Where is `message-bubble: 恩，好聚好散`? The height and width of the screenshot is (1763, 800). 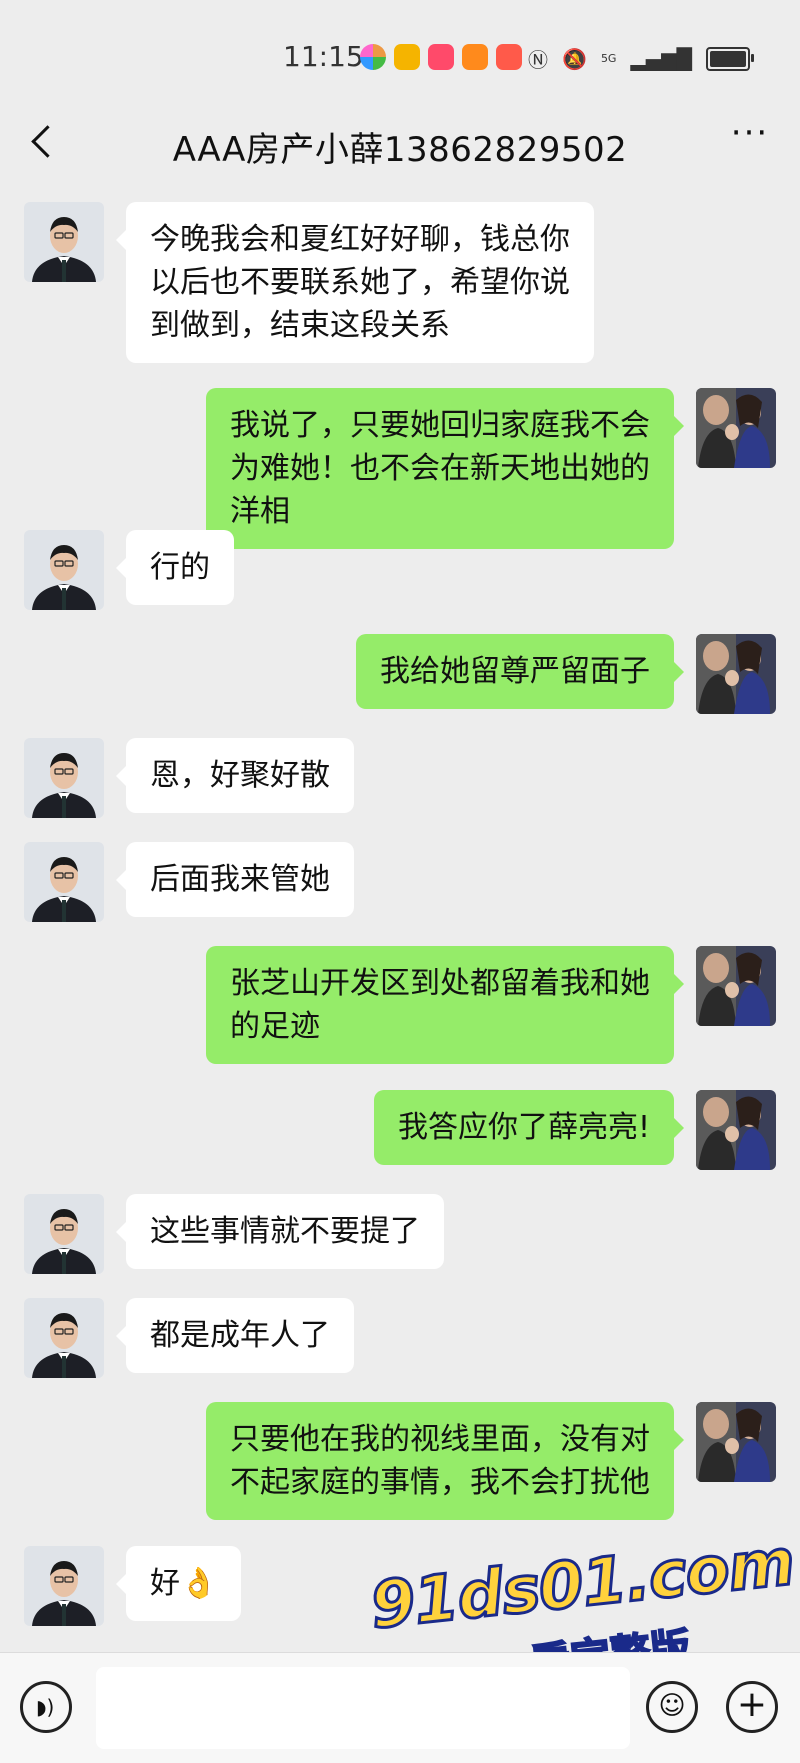 message-bubble: 恩，好聚好散 is located at coordinates (235, 775).